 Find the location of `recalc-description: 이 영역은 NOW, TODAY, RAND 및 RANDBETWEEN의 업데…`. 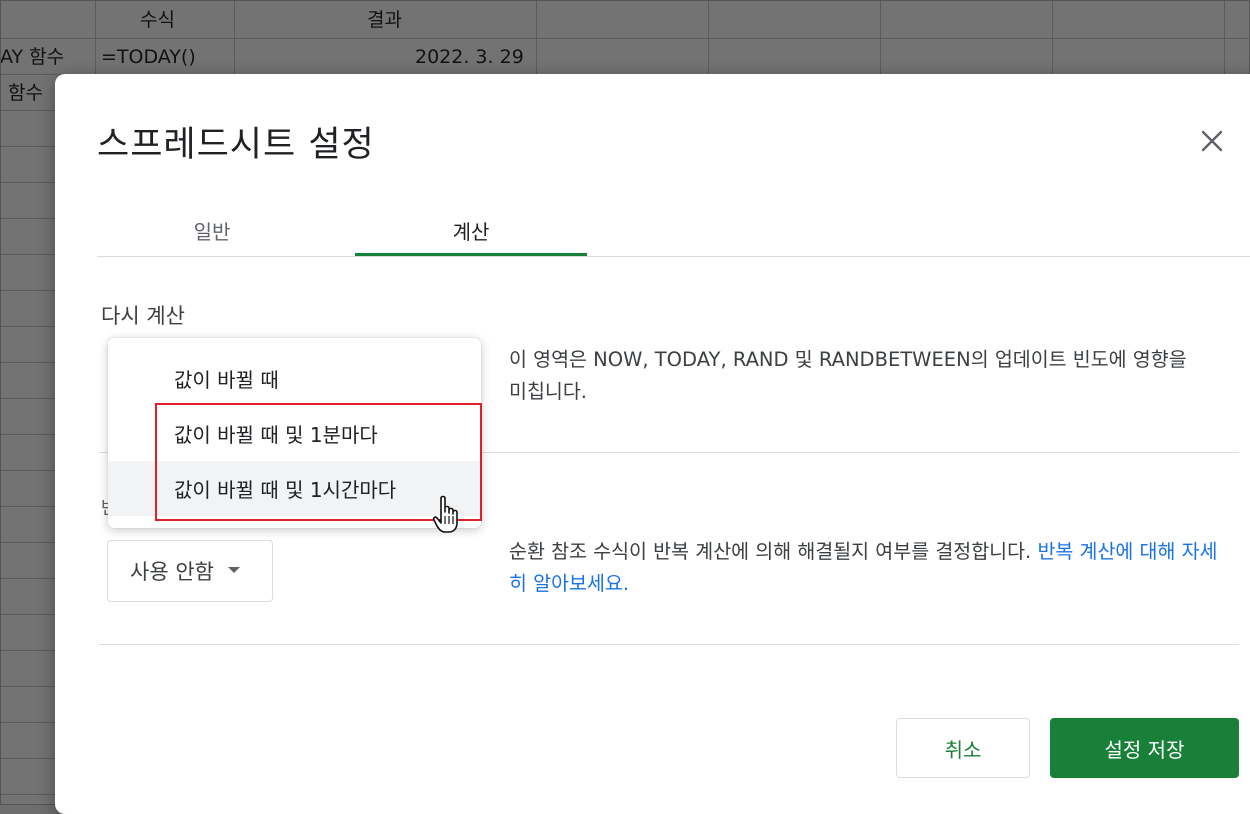

recalc-description: 이 영역은 NOW, TODAY, RAND 및 RANDBETWEEN의 업데… is located at coordinates (848, 375).